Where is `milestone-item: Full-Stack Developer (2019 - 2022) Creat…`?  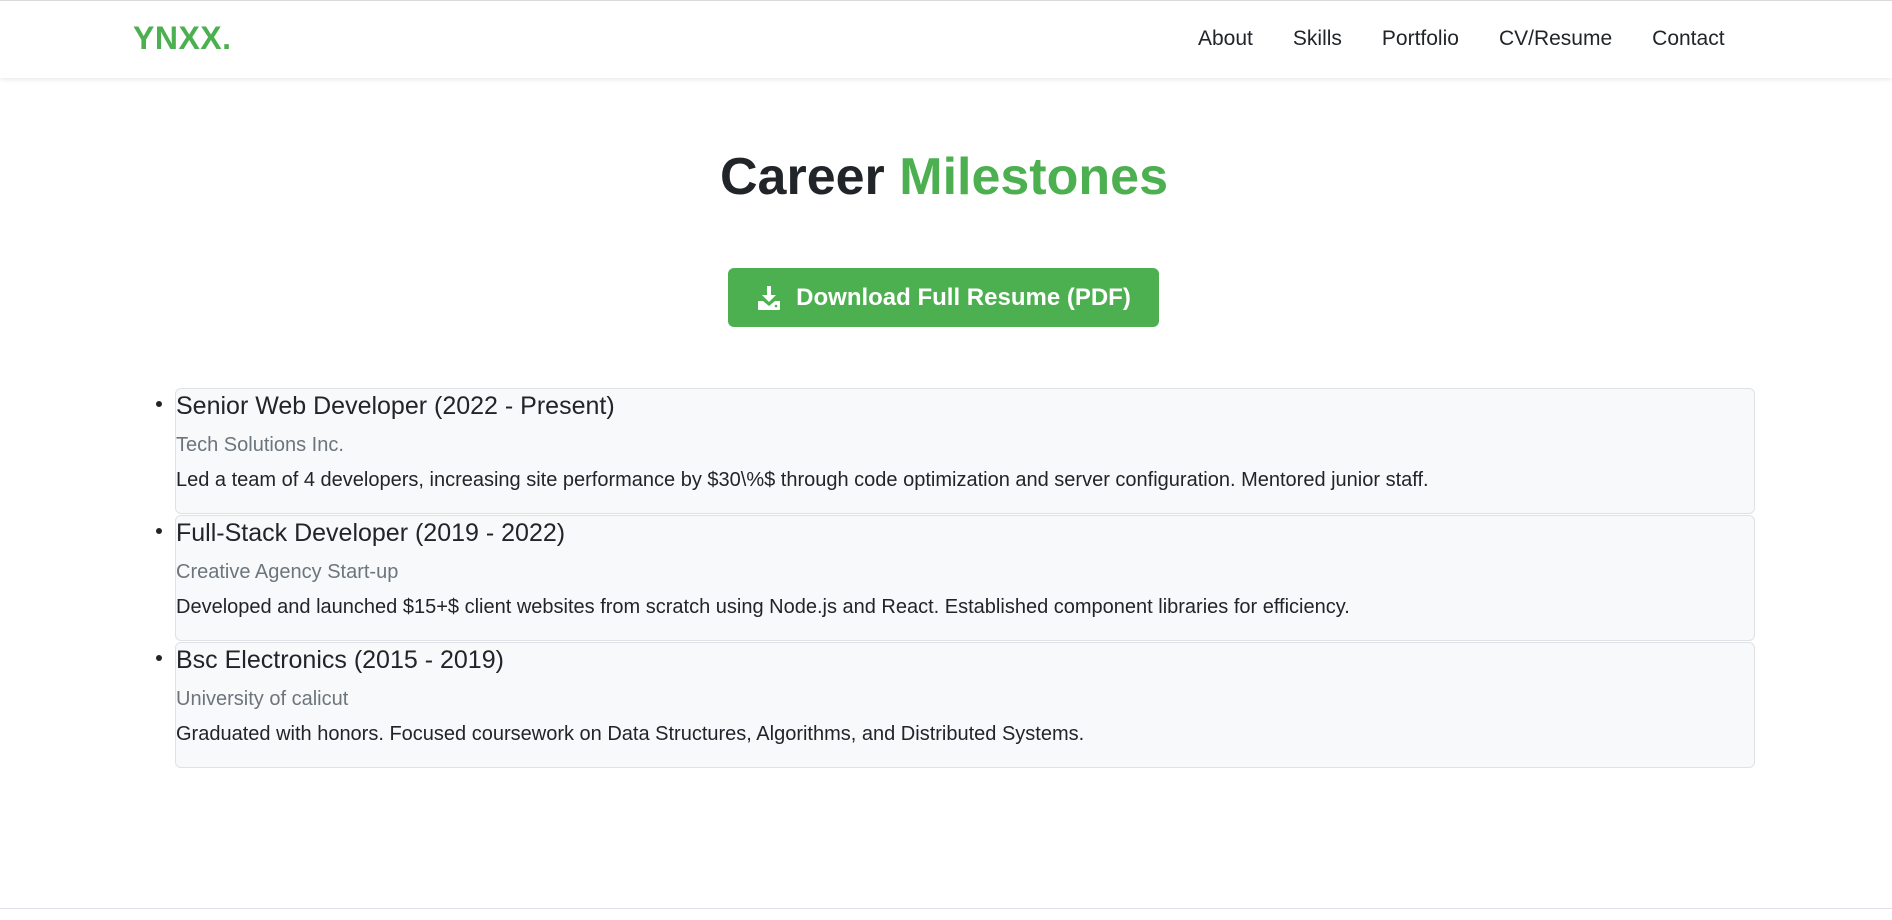 milestone-item: Full-Stack Developer (2019 - 2022) Creat… is located at coordinates (955, 578).